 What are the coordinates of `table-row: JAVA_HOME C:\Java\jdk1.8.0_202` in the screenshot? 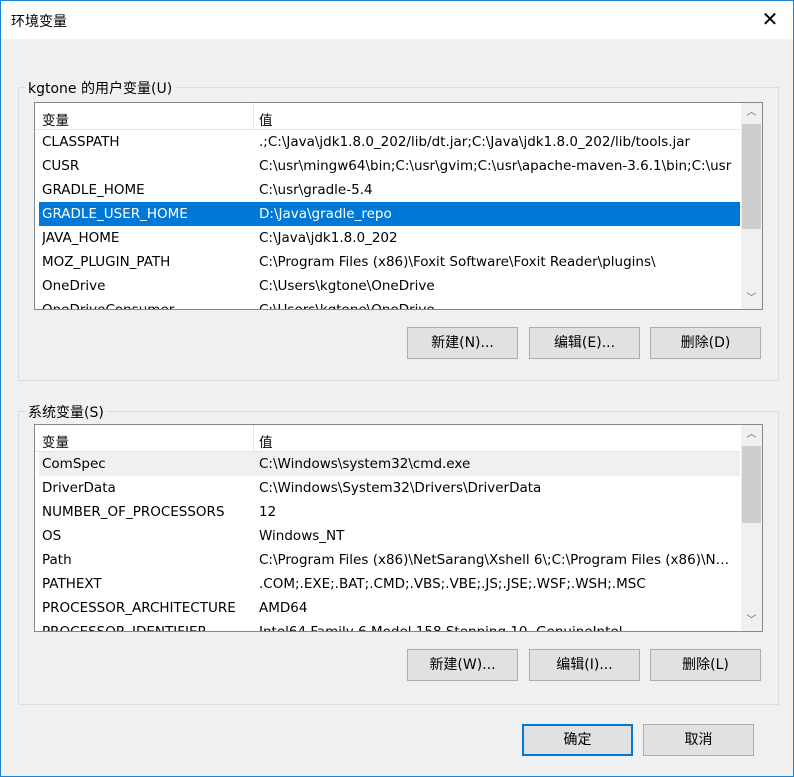 It's located at (389, 238).